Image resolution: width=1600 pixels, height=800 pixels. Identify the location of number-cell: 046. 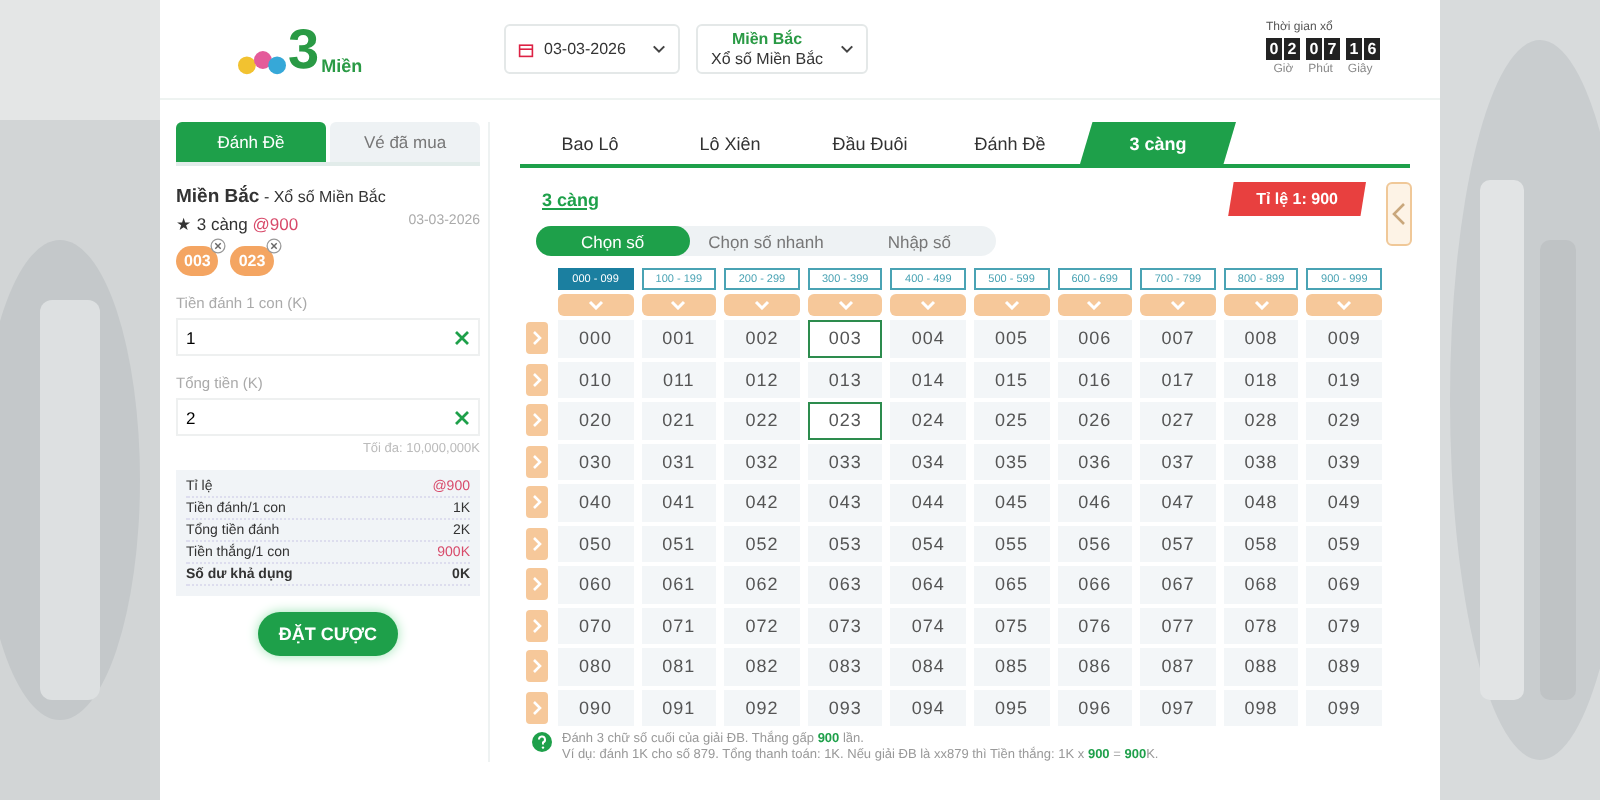
(1095, 502).